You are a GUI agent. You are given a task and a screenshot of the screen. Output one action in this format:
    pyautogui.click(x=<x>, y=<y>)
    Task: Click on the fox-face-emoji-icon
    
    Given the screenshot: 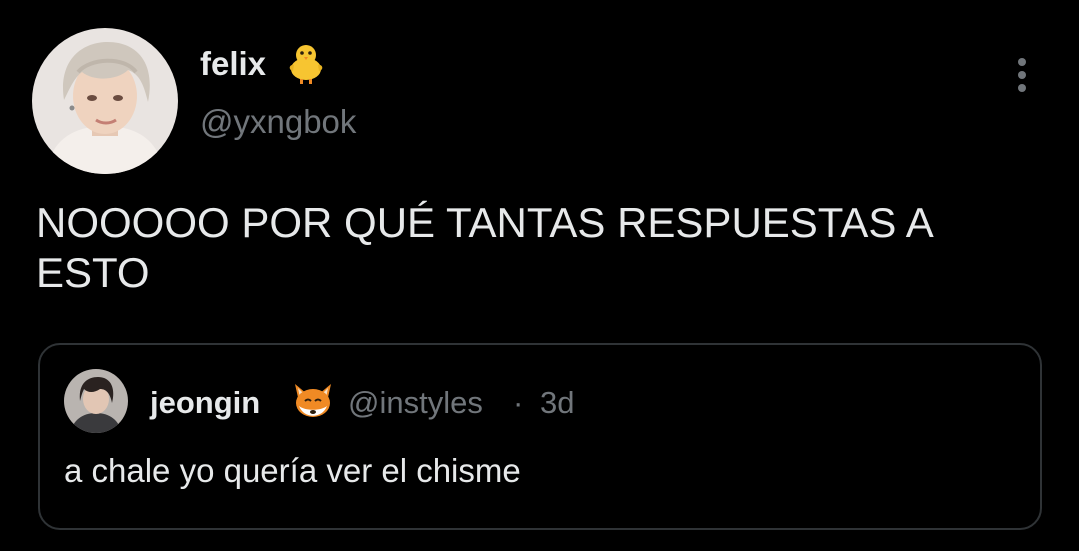 What is the action you would take?
    pyautogui.click(x=313, y=400)
    